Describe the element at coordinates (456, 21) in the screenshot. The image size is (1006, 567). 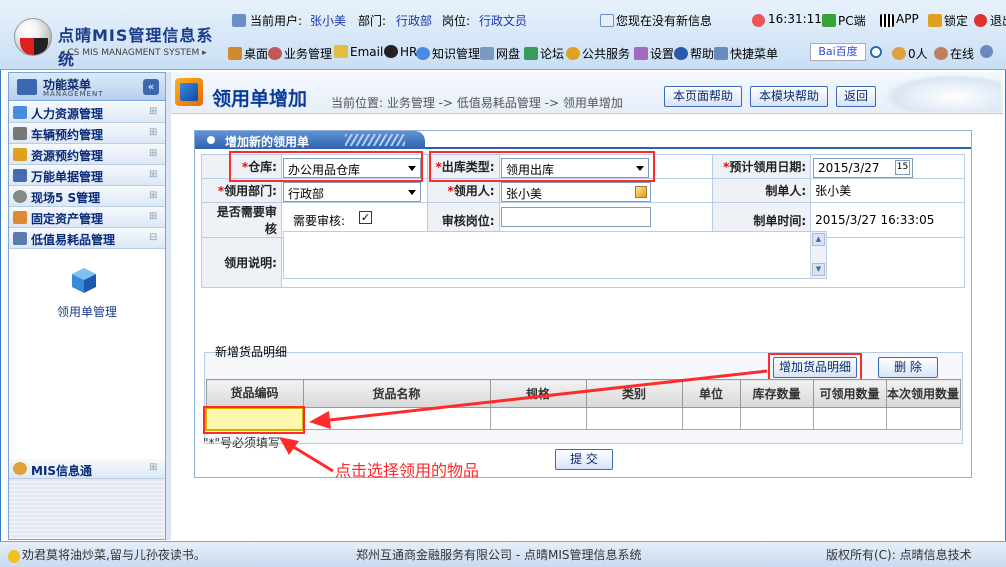
I see `post-label: 岗位:` at that location.